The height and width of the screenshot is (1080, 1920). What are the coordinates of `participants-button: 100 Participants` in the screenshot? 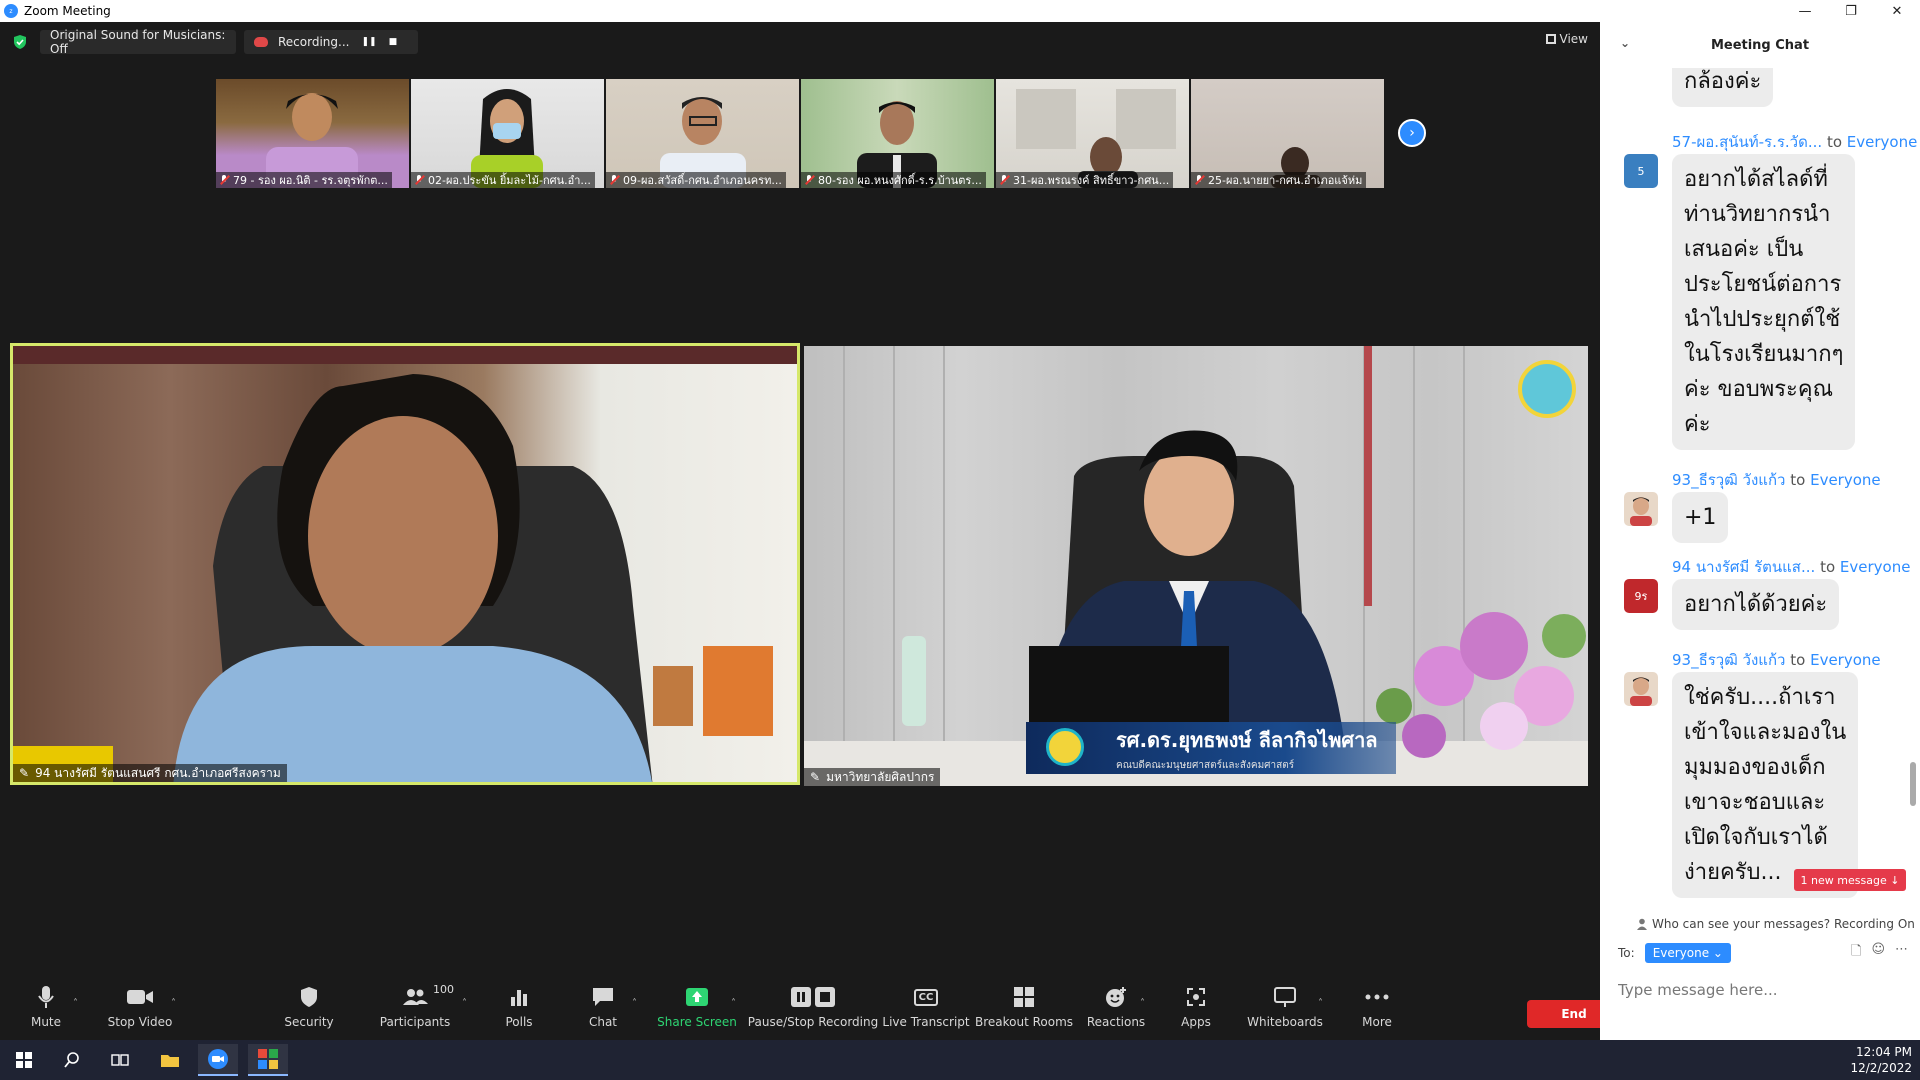 It's located at (417, 1006).